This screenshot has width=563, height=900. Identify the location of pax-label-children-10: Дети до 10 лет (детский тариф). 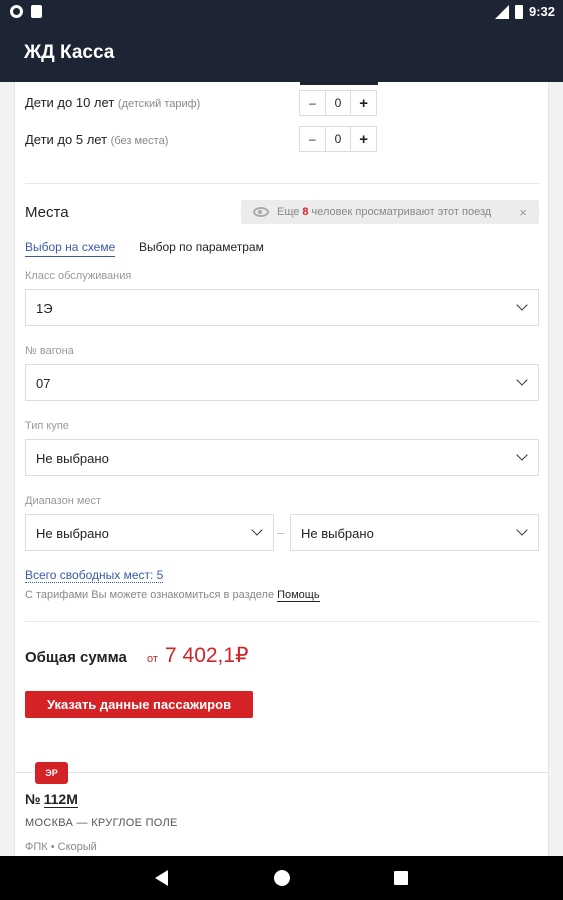
(113, 102).